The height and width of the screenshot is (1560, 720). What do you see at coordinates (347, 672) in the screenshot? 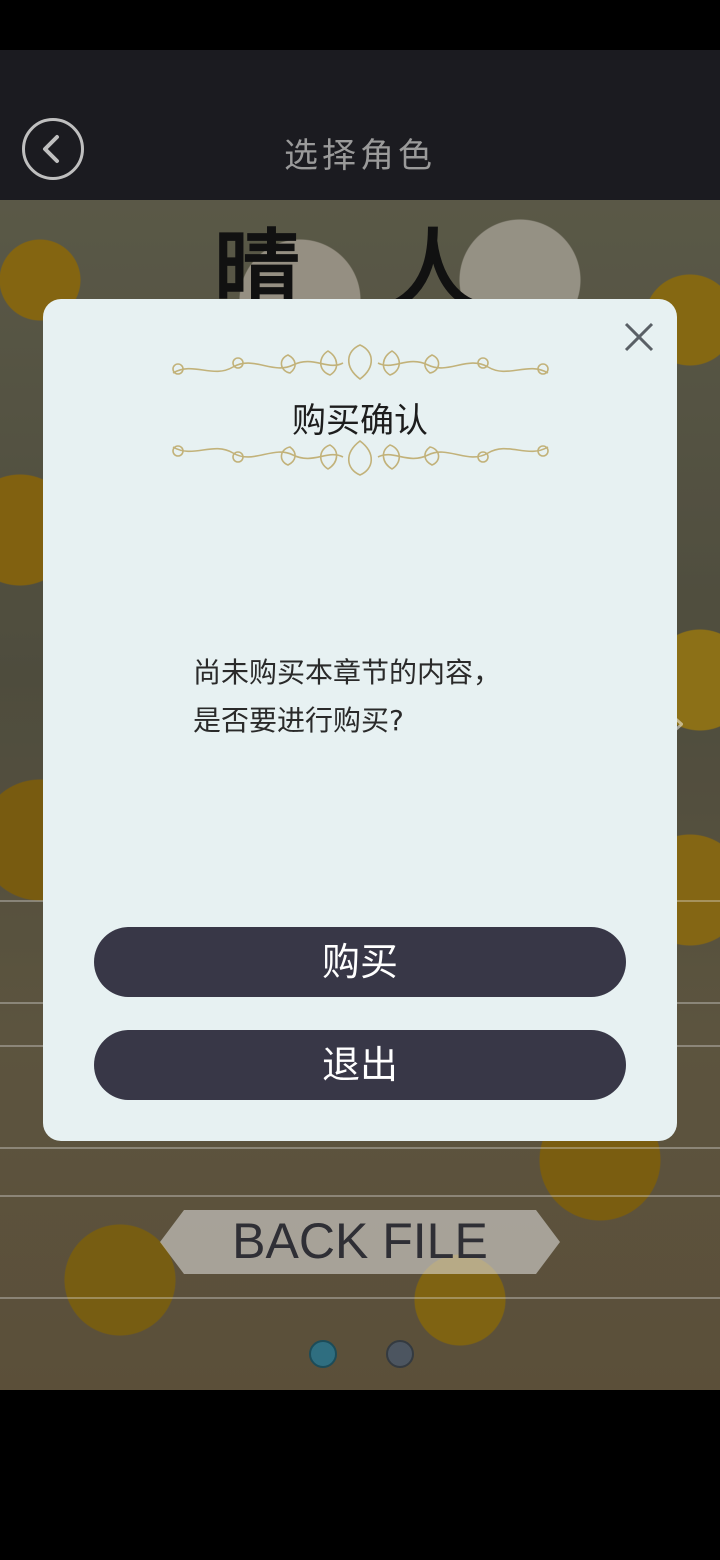
I see `message-line: 尚未购买本章节的内容，` at bounding box center [347, 672].